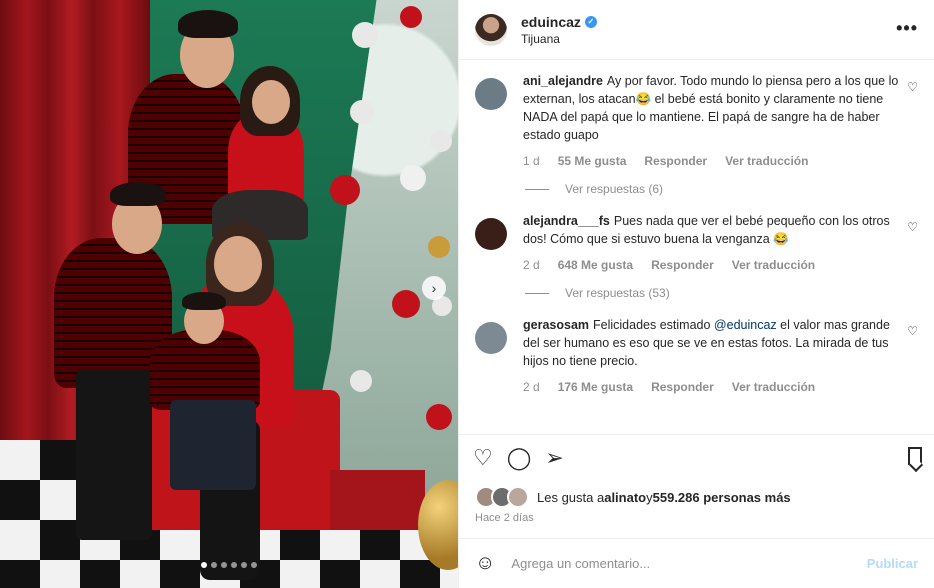  Describe the element at coordinates (518, 497) in the screenshot. I see `liker-avatar` at that location.